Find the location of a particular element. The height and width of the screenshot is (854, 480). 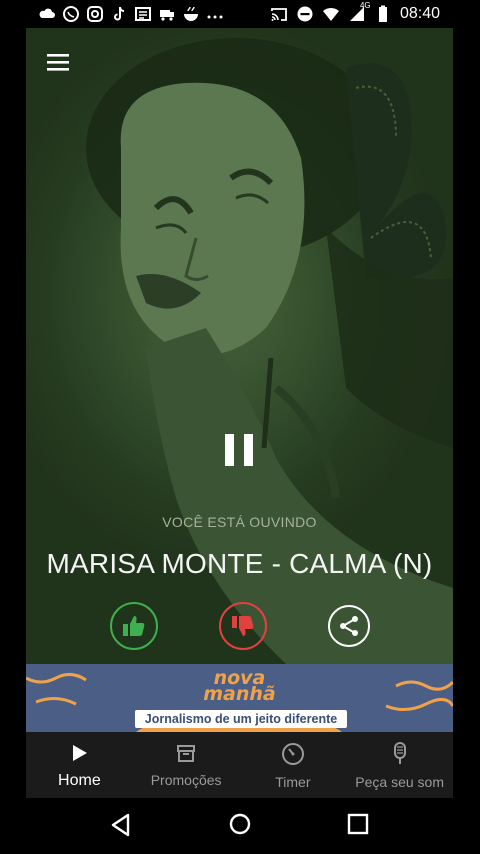

gift-box-icon is located at coordinates (186, 753).